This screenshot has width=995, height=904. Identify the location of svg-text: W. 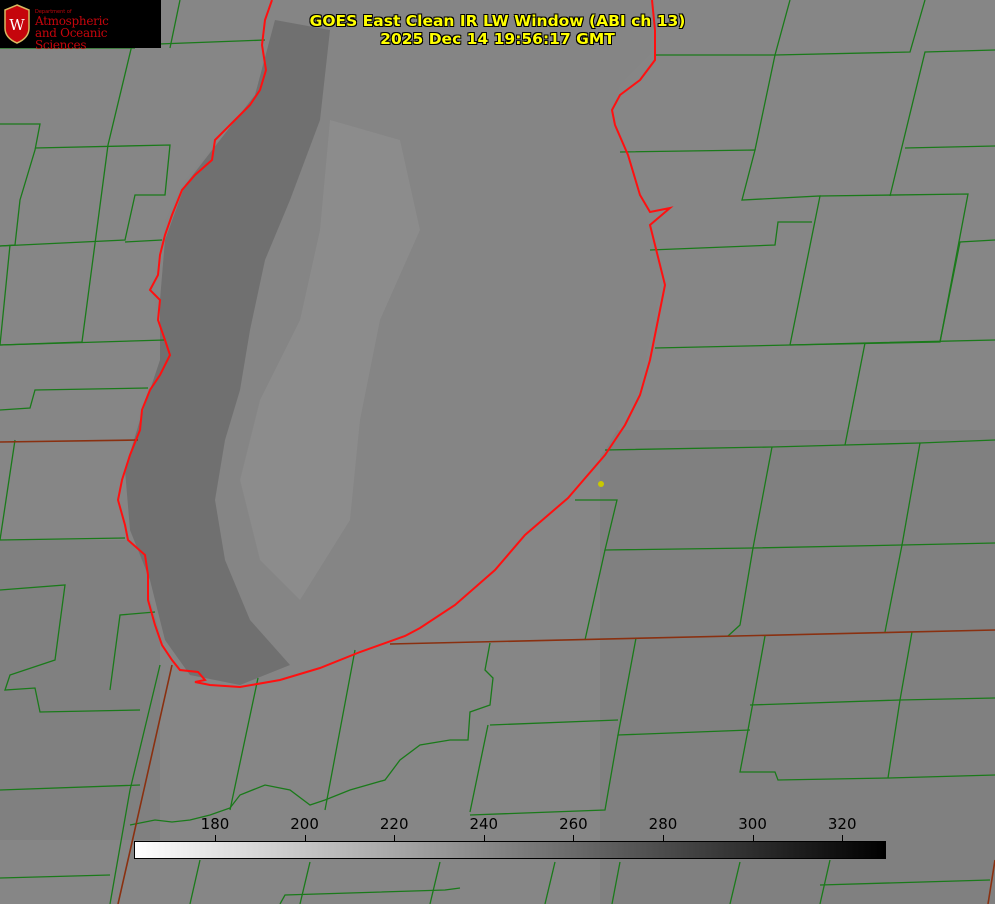
(17, 25).